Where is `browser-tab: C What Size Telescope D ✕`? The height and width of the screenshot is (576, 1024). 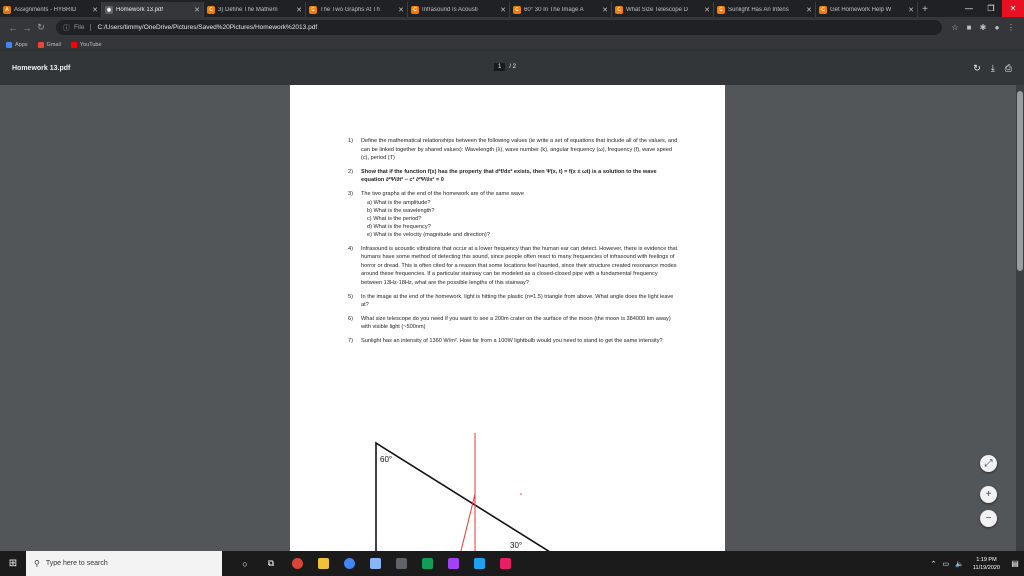
browser-tab: C What Size Telescope D ✕ is located at coordinates (663, 9).